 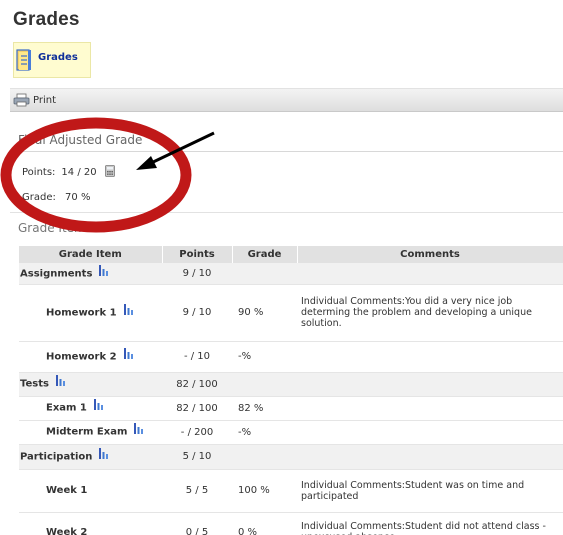 I want to click on table-header-row: Grade Item Points Grade Comments, so click(x=291, y=254).